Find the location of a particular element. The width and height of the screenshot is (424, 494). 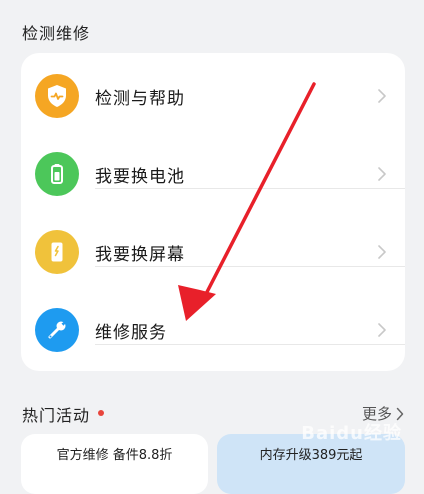

battery-icon is located at coordinates (57, 174).